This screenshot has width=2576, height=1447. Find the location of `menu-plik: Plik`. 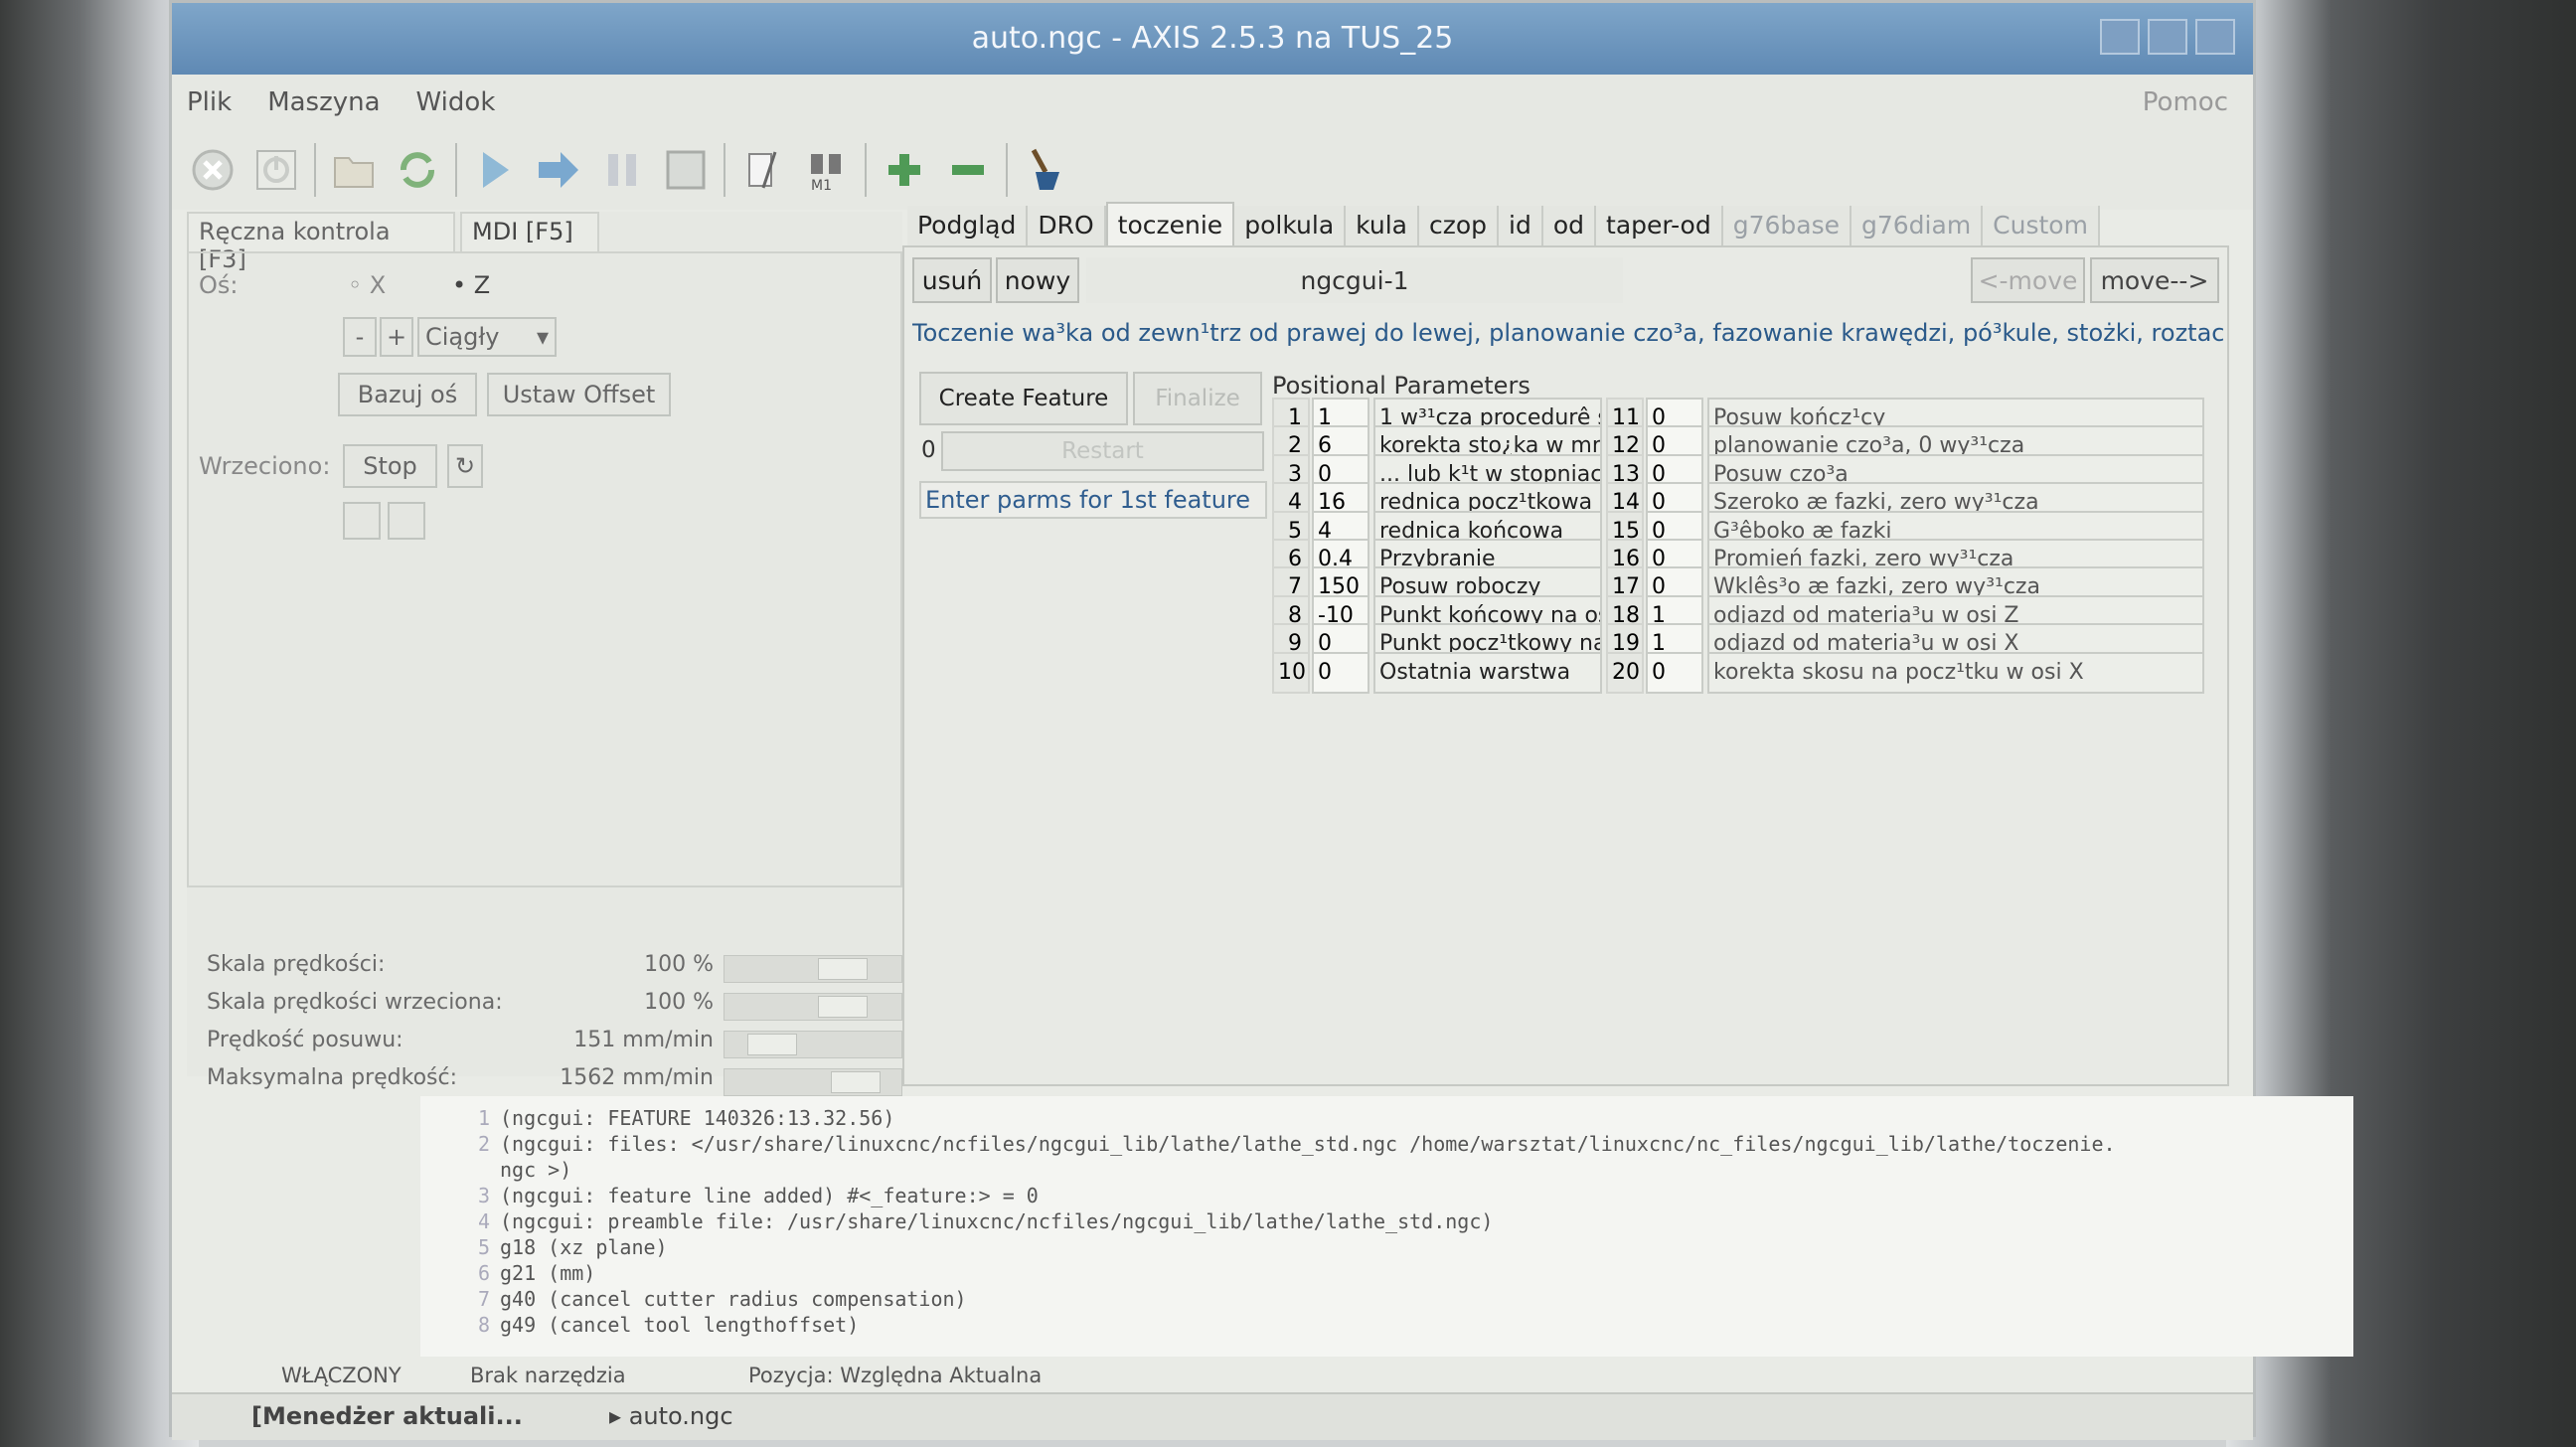

menu-plik: Plik is located at coordinates (209, 102).